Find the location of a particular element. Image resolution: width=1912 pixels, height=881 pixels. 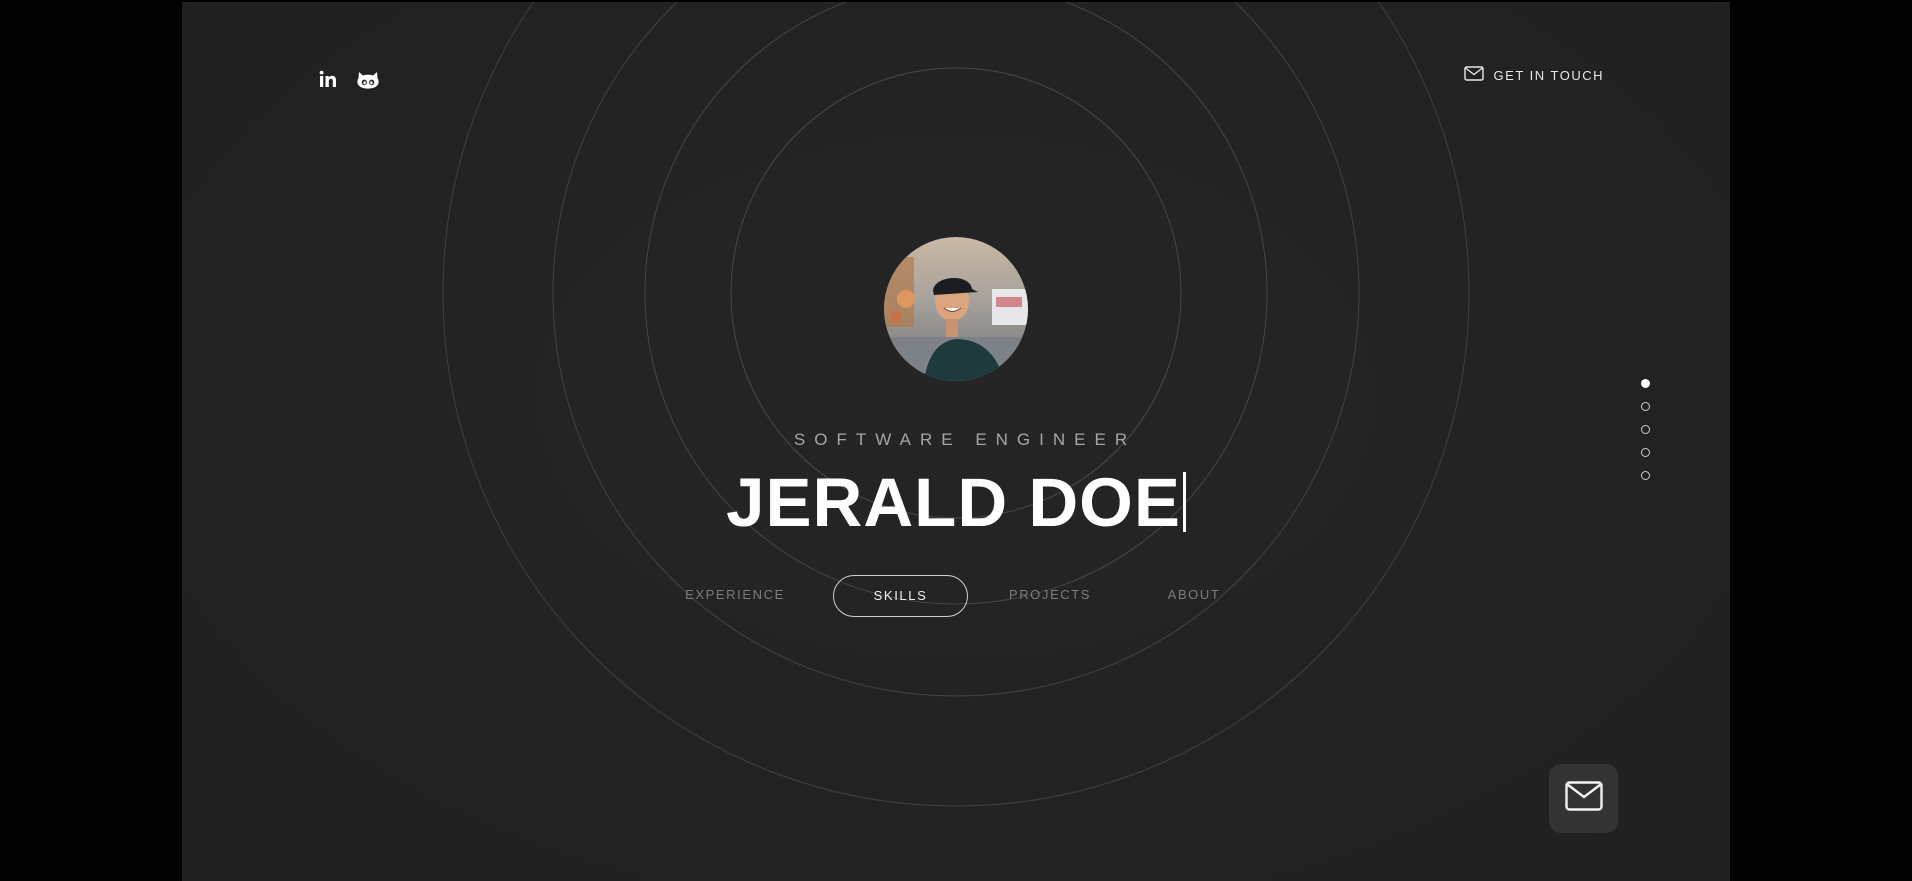

tab-projects: PROJECTS is located at coordinates (1050, 595).